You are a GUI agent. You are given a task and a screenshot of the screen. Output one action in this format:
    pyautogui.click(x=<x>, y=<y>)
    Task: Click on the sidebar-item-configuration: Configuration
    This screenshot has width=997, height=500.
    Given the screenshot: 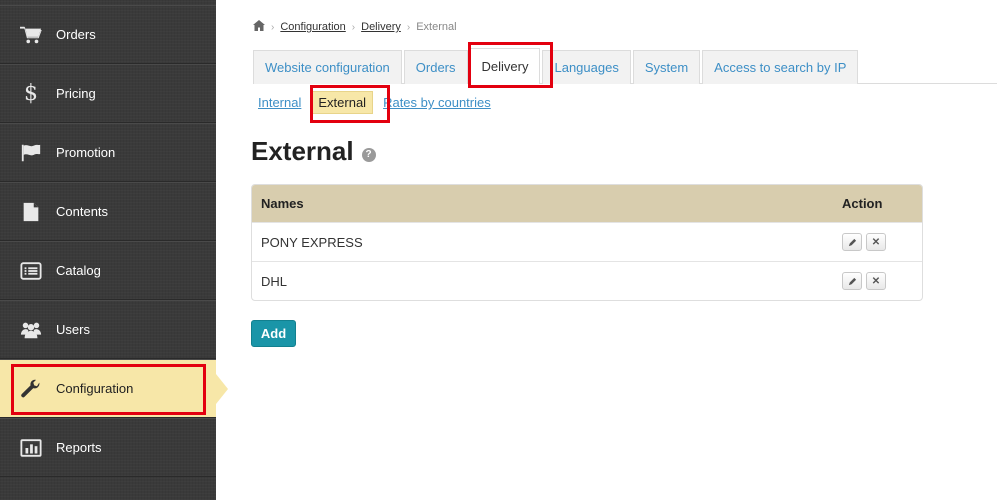 What is the action you would take?
    pyautogui.click(x=108, y=388)
    